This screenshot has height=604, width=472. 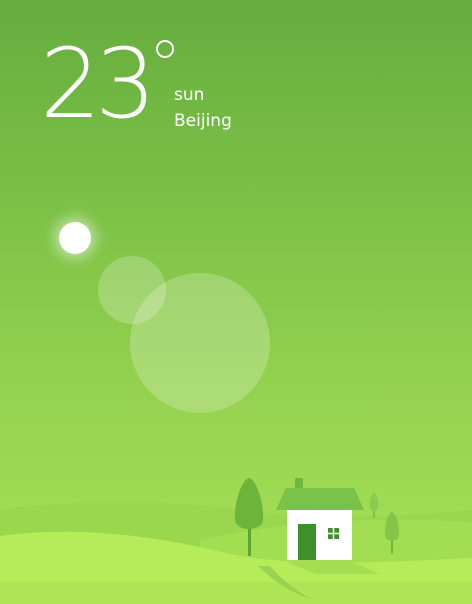 What do you see at coordinates (374, 505) in the screenshot?
I see `small-tree-far` at bounding box center [374, 505].